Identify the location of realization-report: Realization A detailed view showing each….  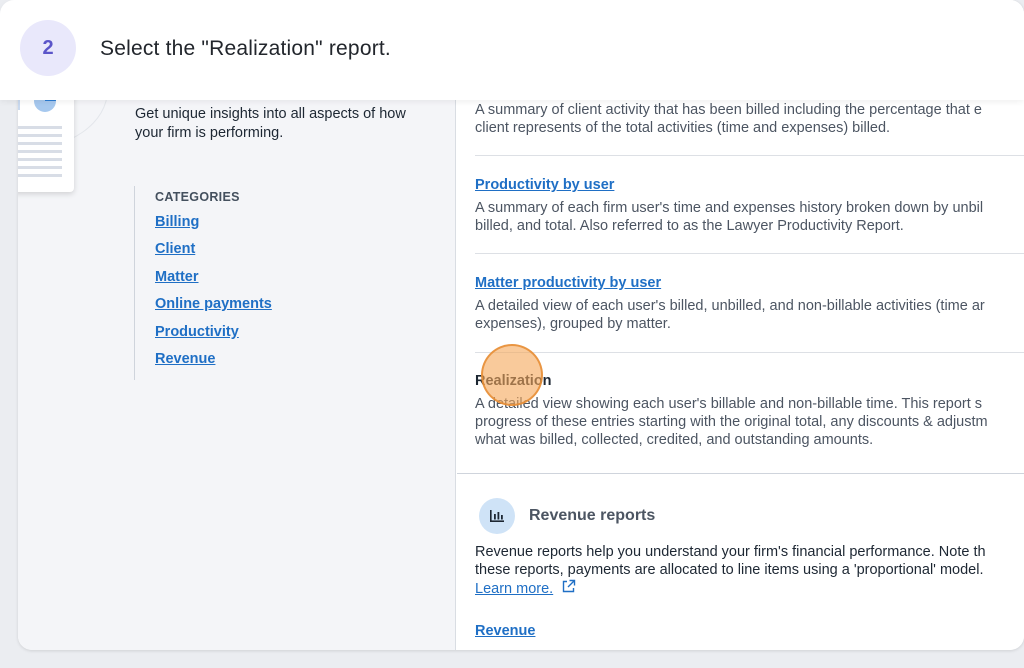
(749, 411).